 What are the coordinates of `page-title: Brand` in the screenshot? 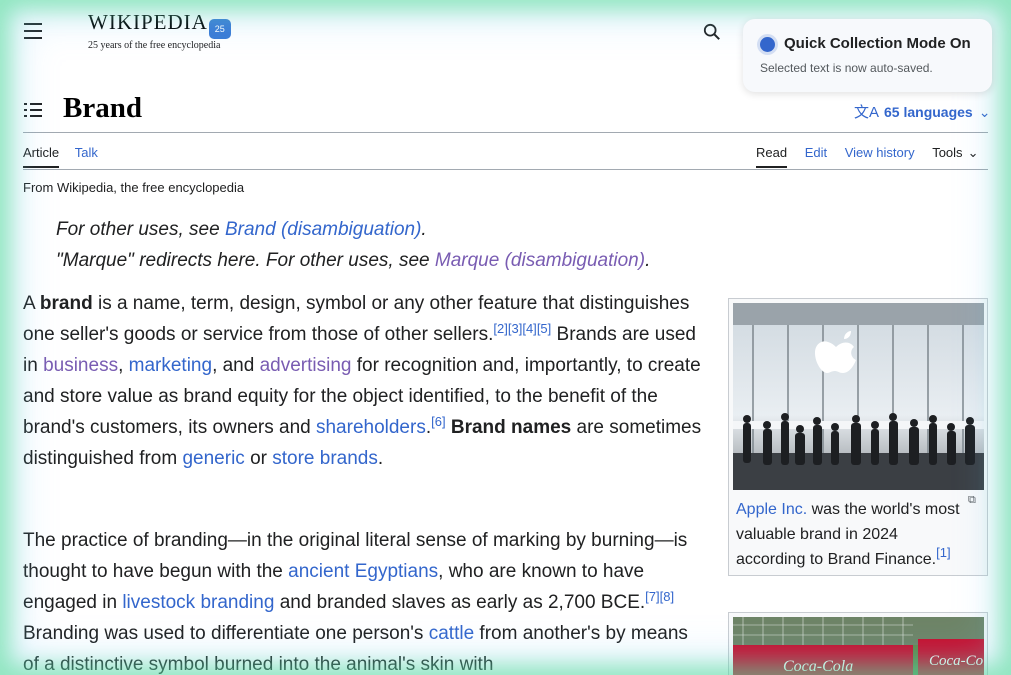 It's located at (102, 108).